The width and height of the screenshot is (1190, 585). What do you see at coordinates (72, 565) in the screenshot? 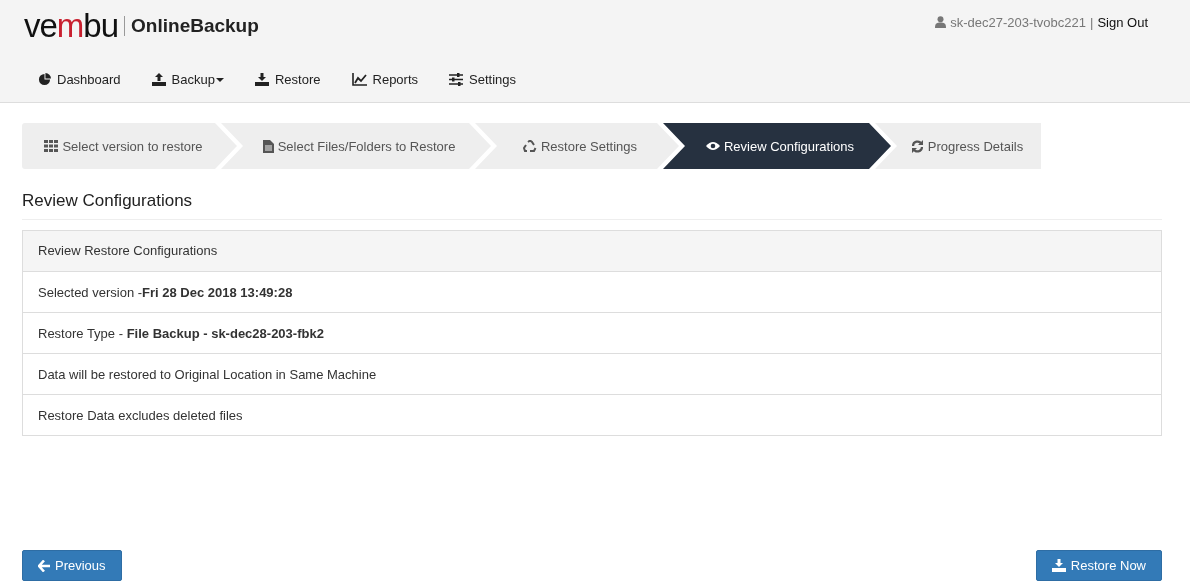
I see `previous-button: Previous` at bounding box center [72, 565].